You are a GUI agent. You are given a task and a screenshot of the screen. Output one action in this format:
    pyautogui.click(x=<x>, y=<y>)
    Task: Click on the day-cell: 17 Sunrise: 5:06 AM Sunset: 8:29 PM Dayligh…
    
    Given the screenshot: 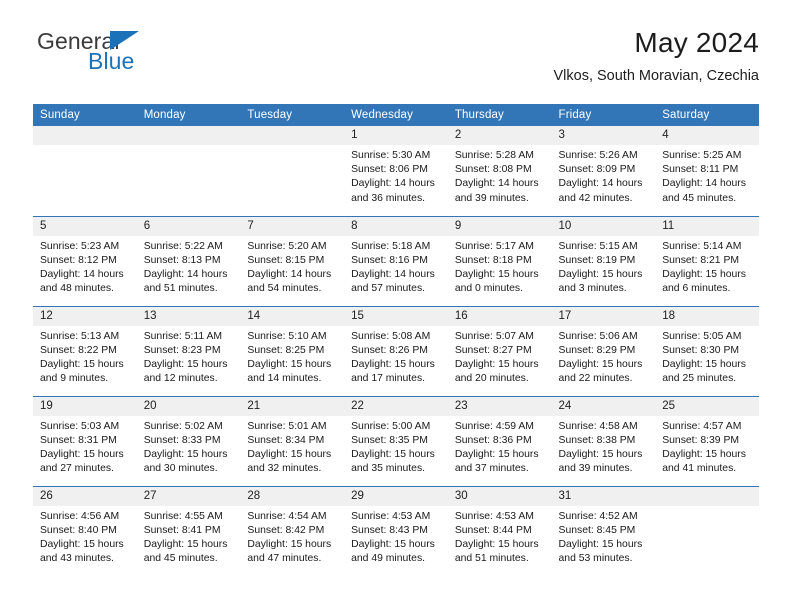 What is the action you would take?
    pyautogui.click(x=603, y=350)
    